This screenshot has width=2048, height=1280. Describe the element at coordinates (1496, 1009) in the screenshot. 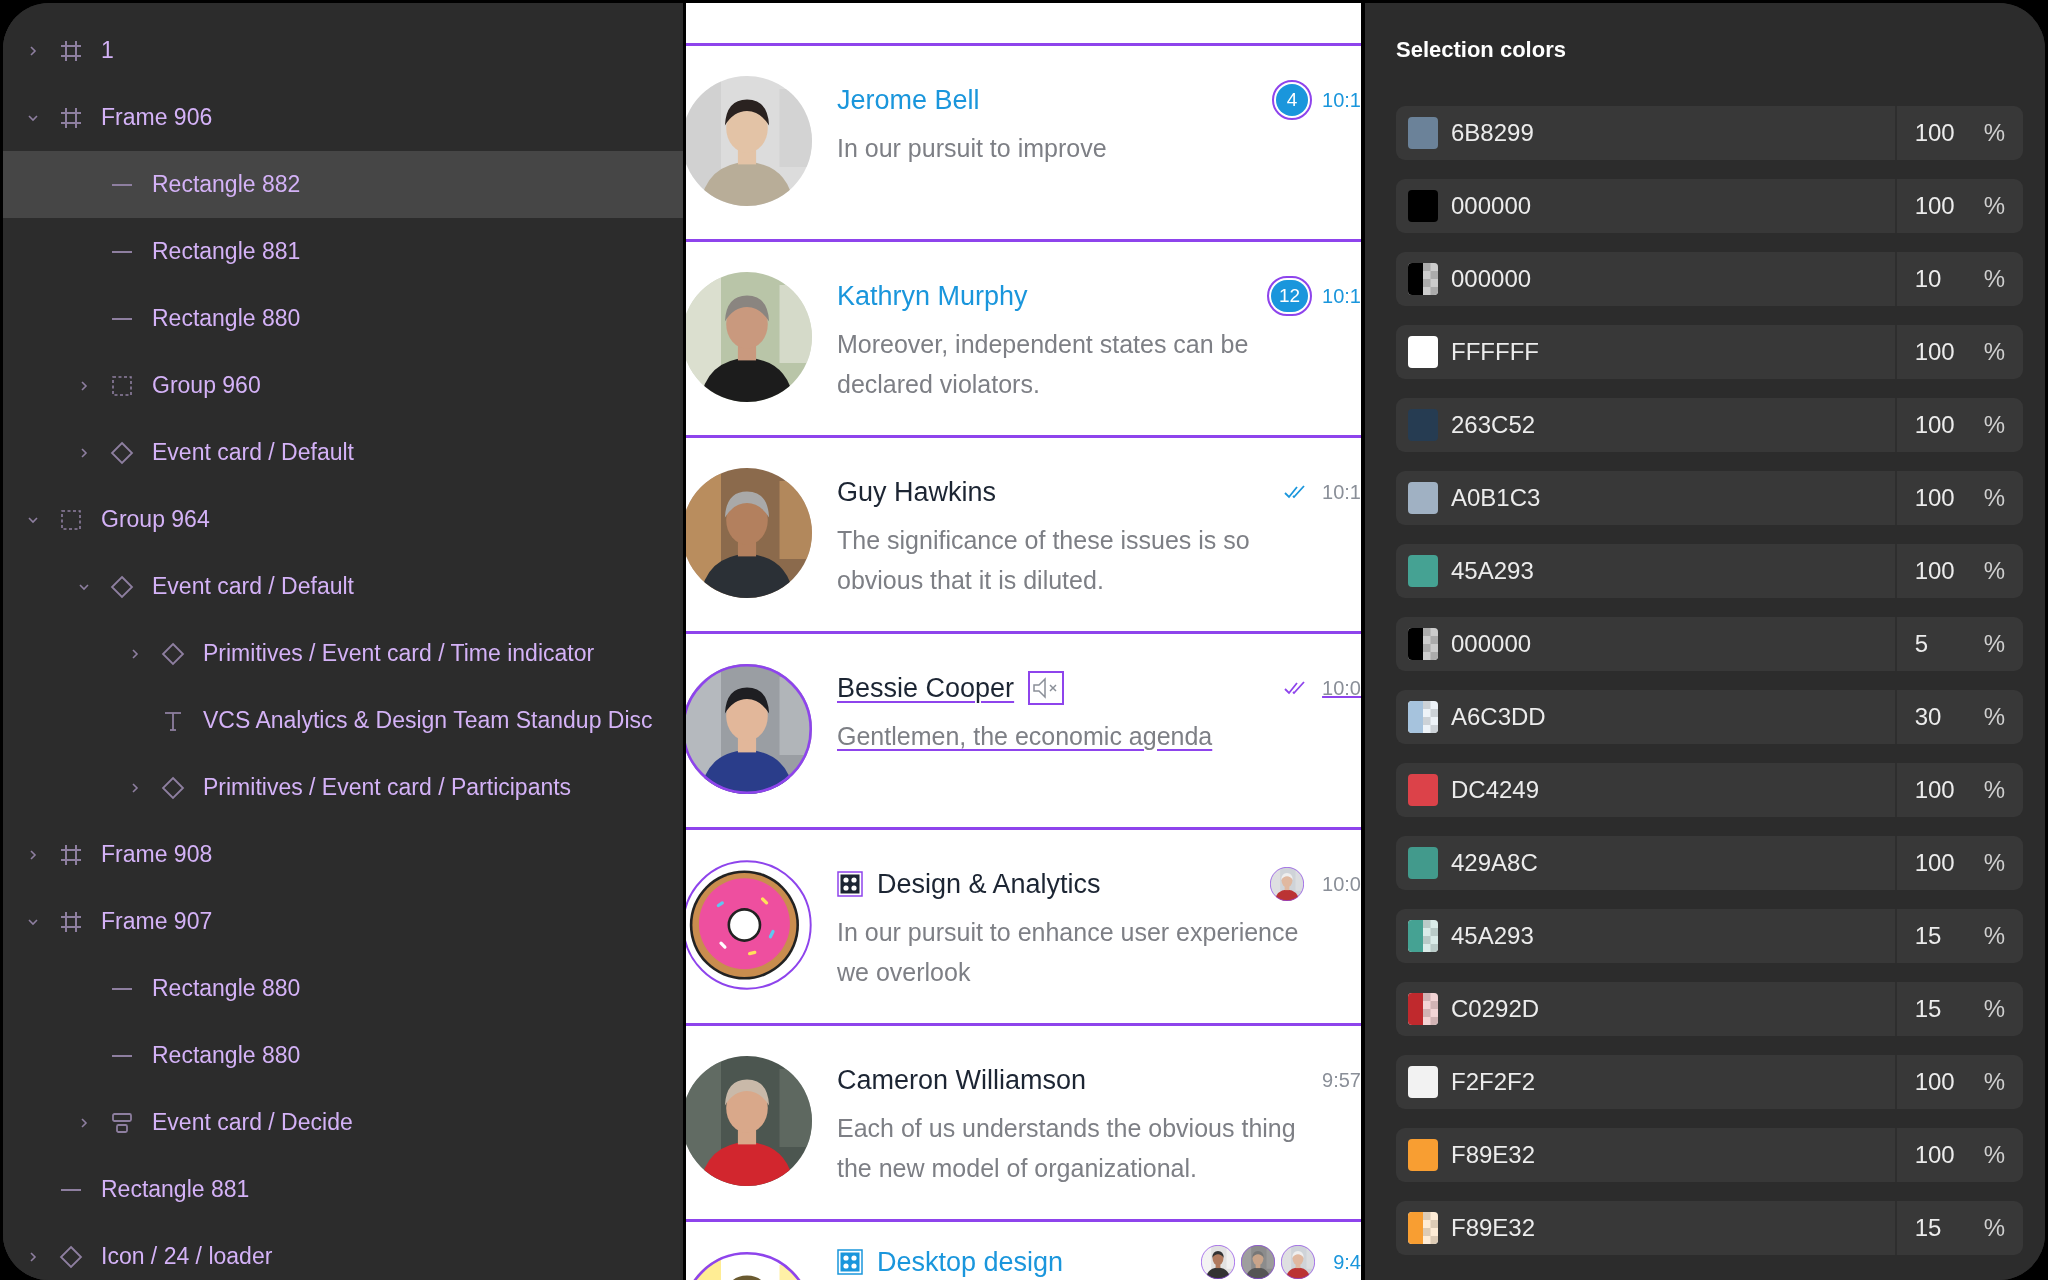

I see `hex-value: C0292D` at that location.